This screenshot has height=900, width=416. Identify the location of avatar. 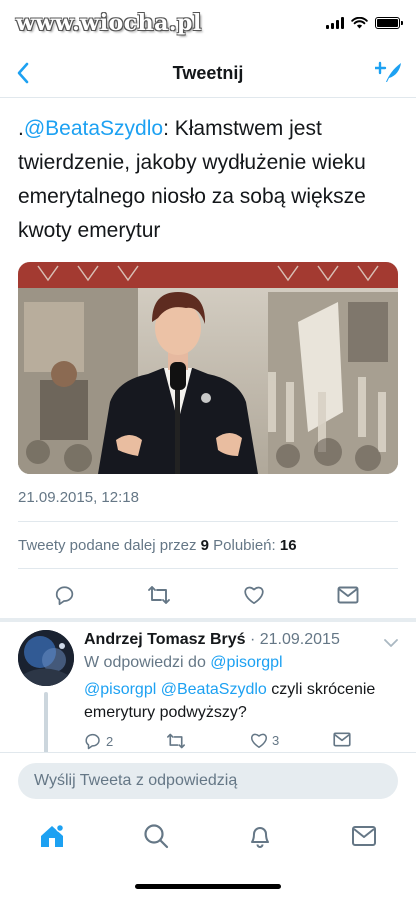
(46, 658).